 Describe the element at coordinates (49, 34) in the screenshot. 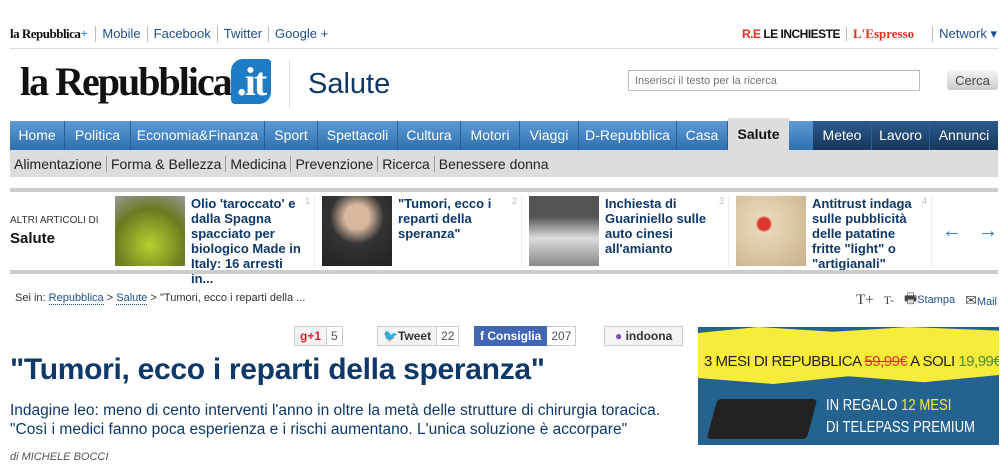

I see `repubblica-plus-logo: la Repubblica+` at that location.